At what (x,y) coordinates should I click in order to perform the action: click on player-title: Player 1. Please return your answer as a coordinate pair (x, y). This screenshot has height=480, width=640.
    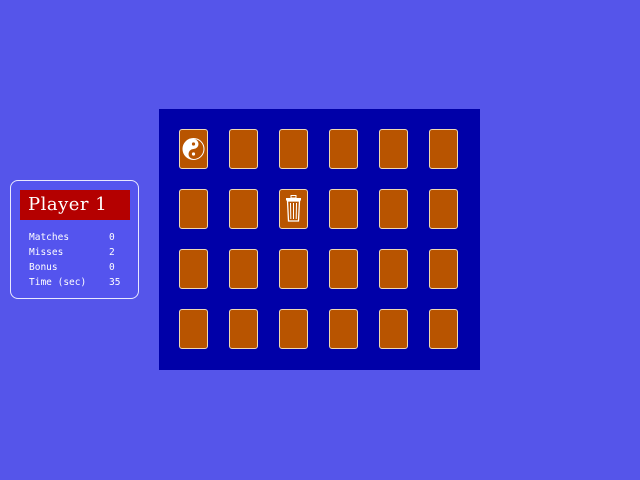
    Looking at the image, I should click on (75, 205).